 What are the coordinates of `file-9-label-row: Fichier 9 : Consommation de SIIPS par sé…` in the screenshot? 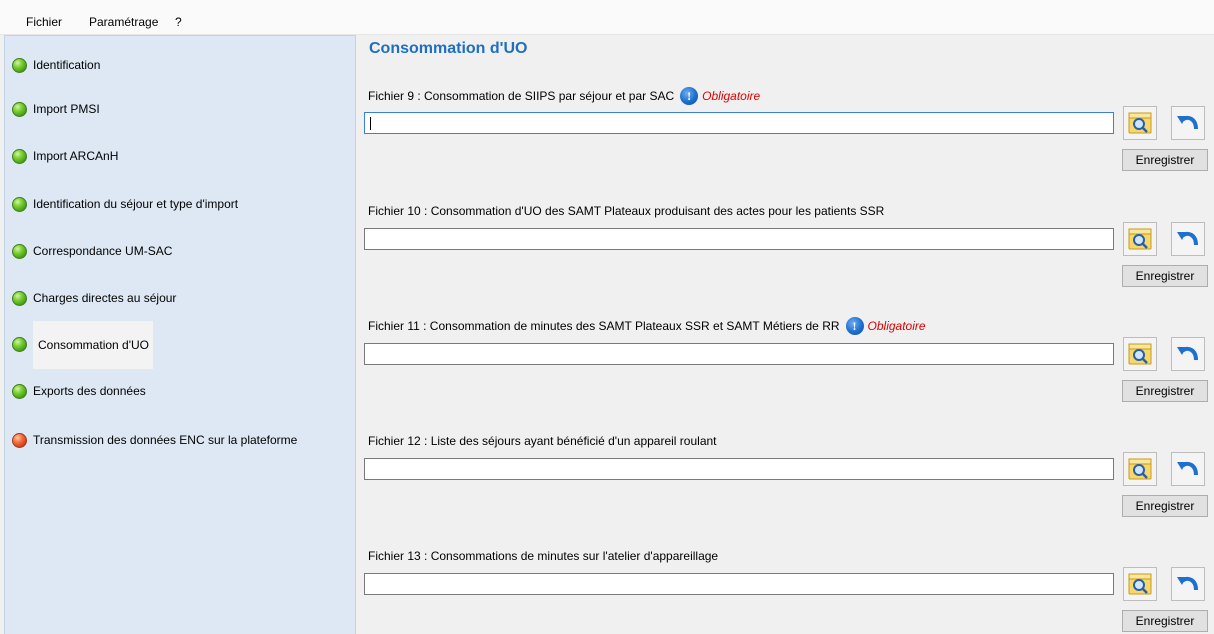 It's located at (564, 96).